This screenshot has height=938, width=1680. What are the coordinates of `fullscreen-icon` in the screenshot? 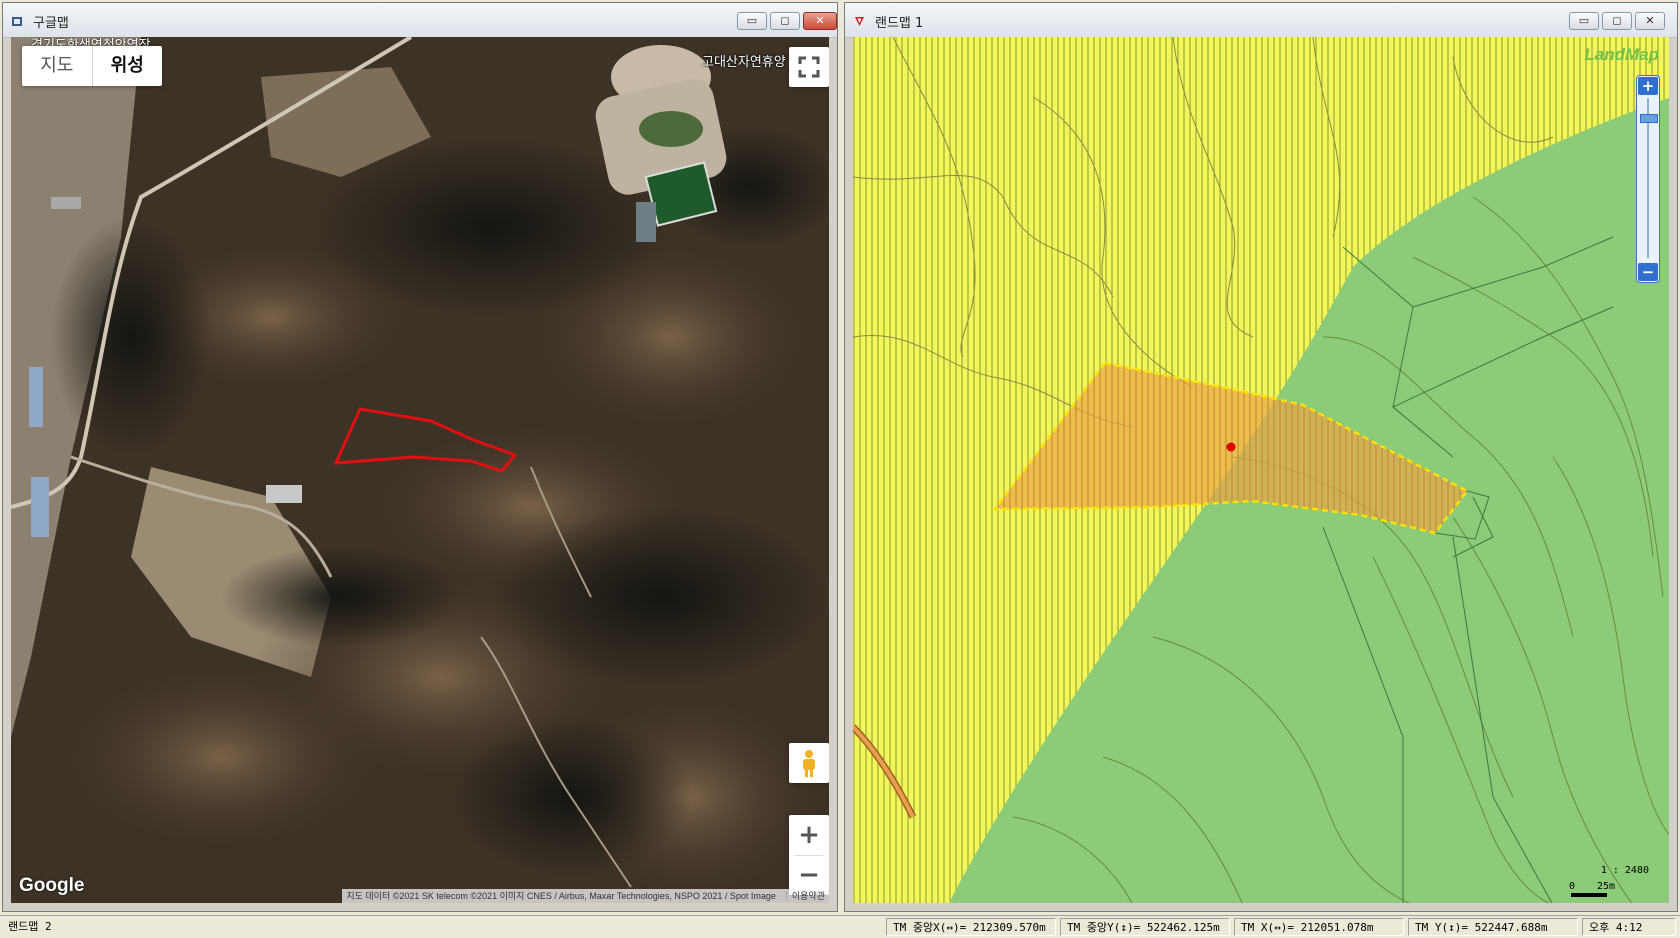 It's located at (809, 67).